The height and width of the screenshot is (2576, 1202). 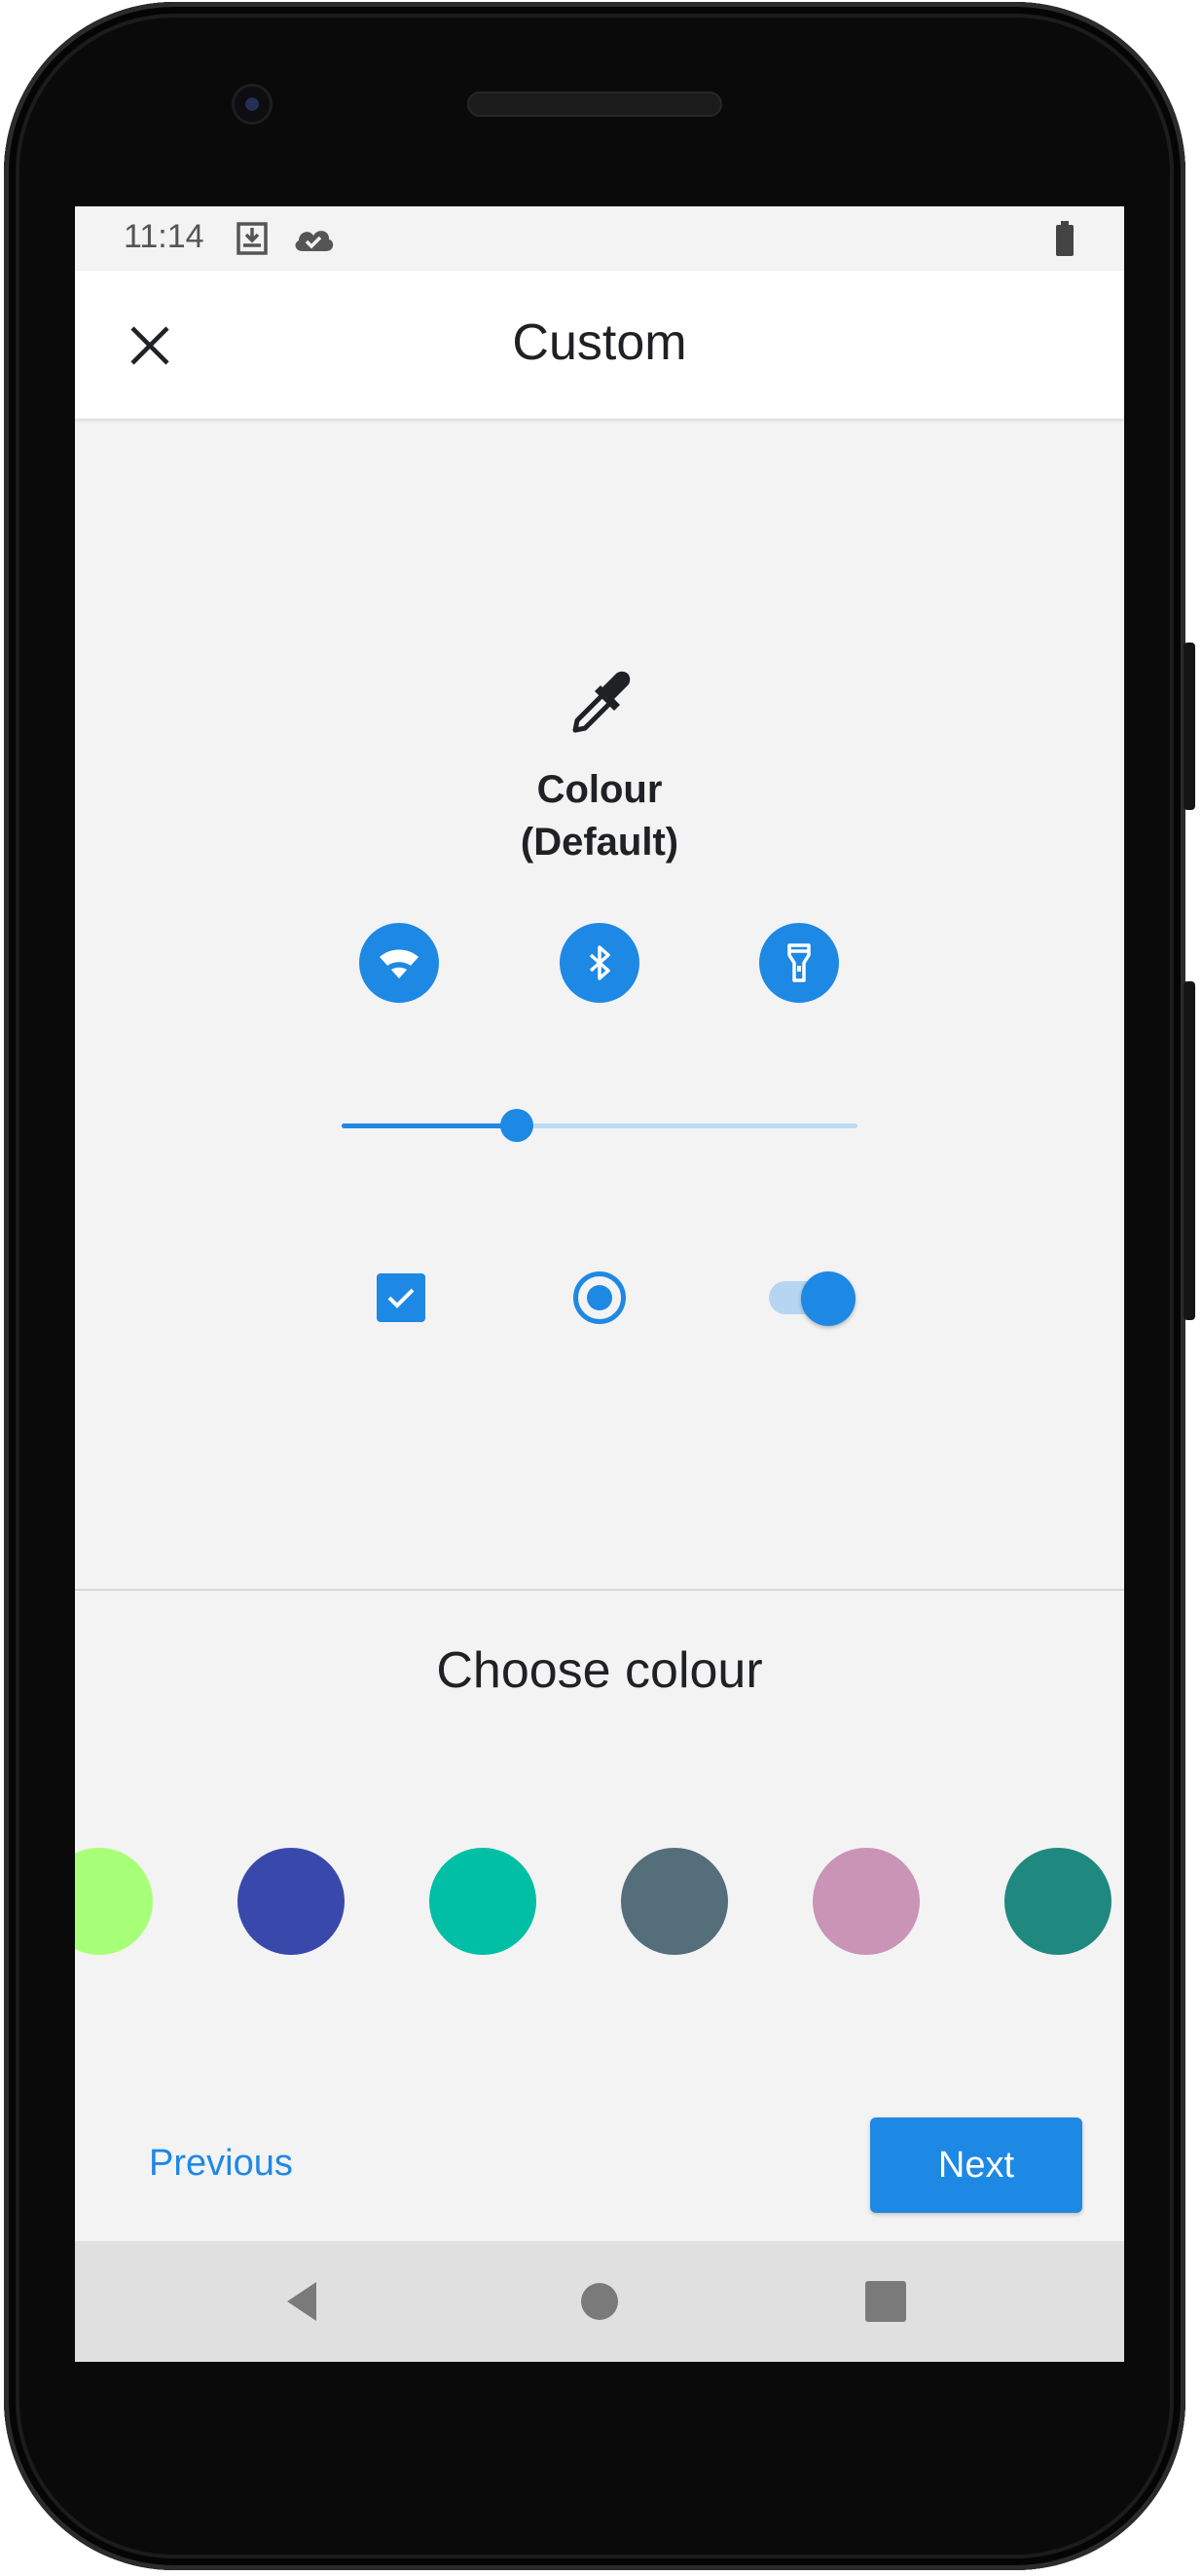 I want to click on flashlight-icon, so click(x=799, y=962).